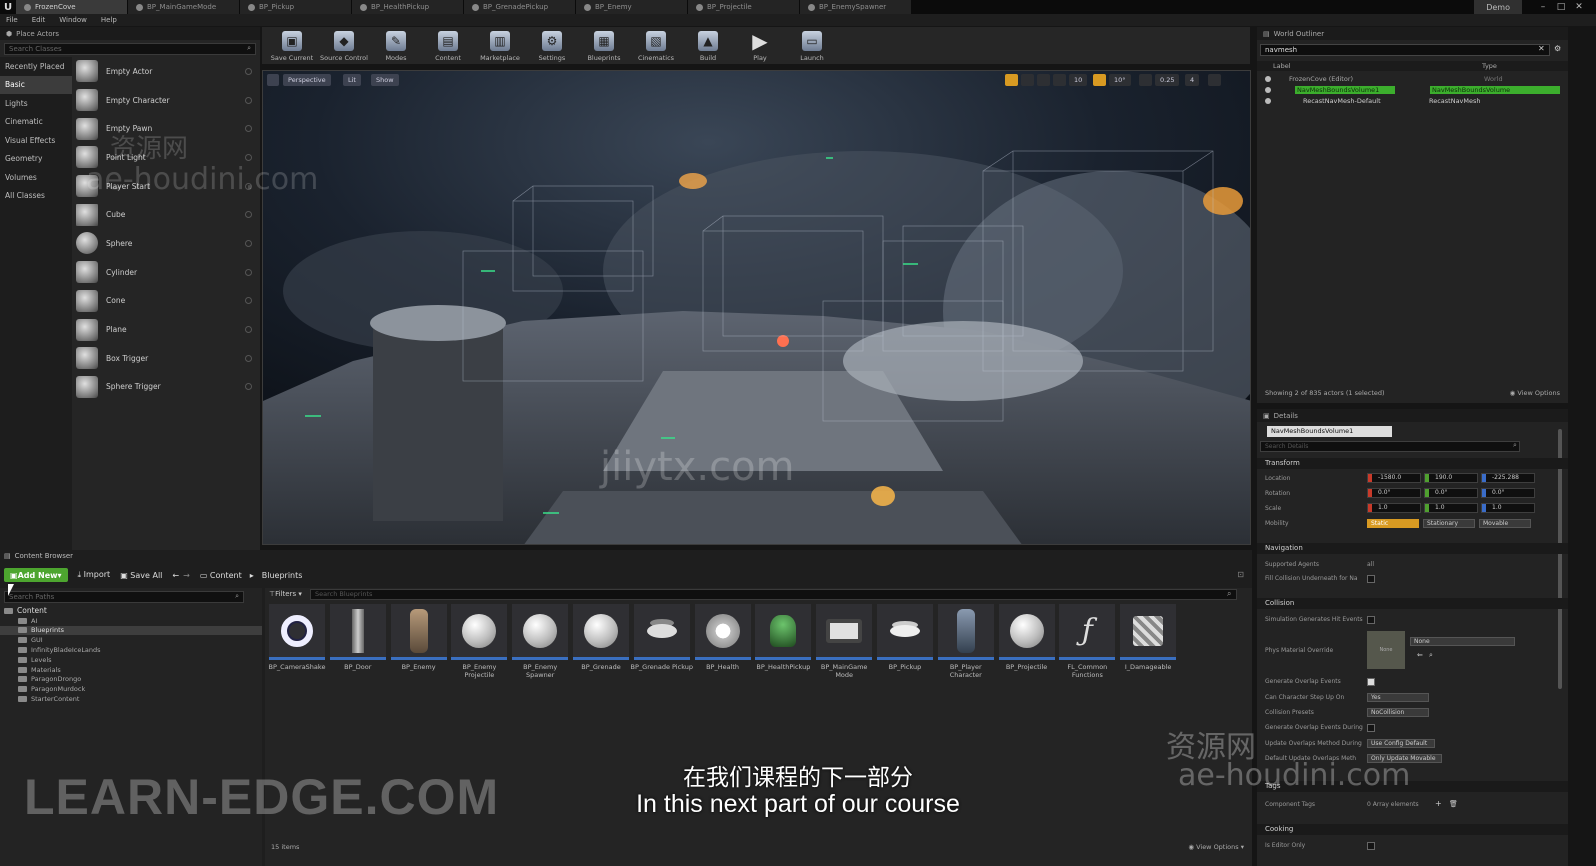 This screenshot has height=866, width=1596. What do you see at coordinates (124, 597) in the screenshot?
I see `search-paths-input: Search Paths ⌕` at bounding box center [124, 597].